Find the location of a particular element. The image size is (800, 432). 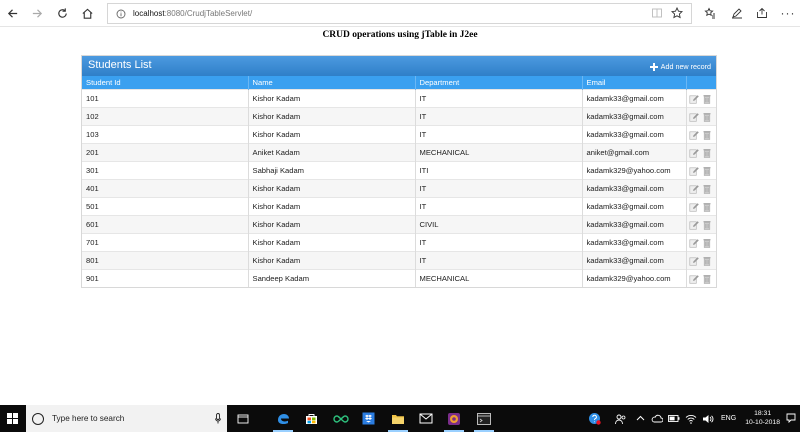

cell-department: ITI is located at coordinates (499, 170).